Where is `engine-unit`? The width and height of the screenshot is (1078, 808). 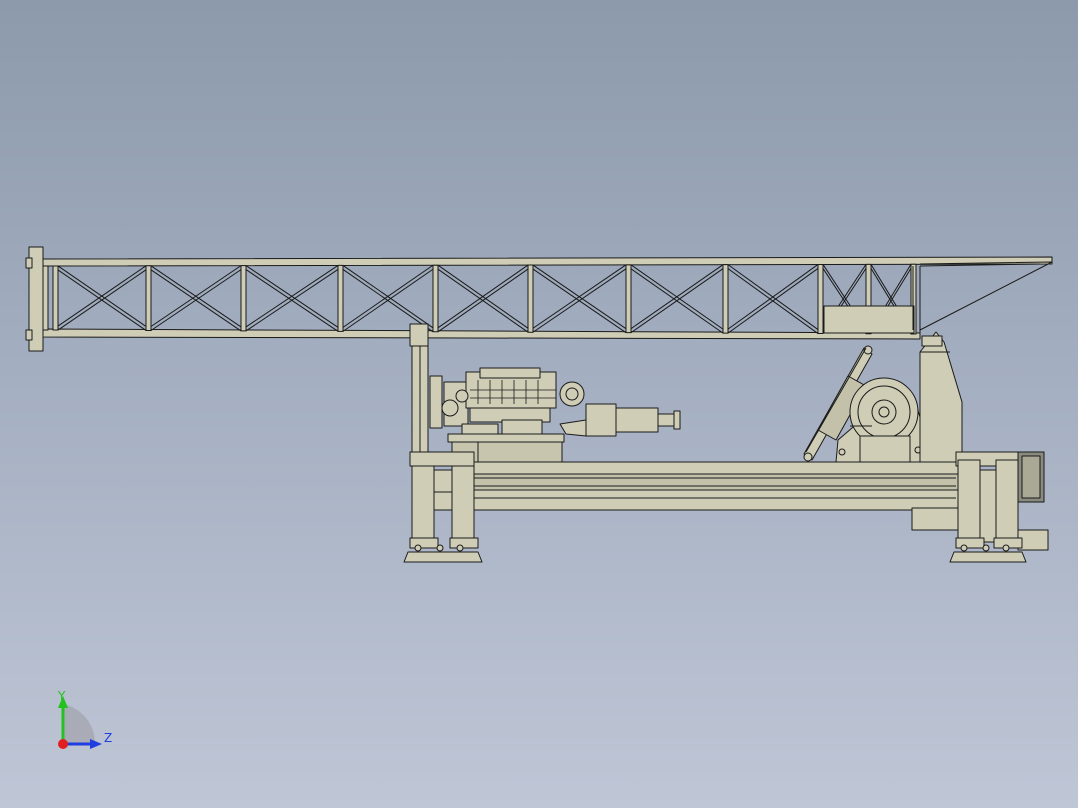
engine-unit is located at coordinates (555, 415).